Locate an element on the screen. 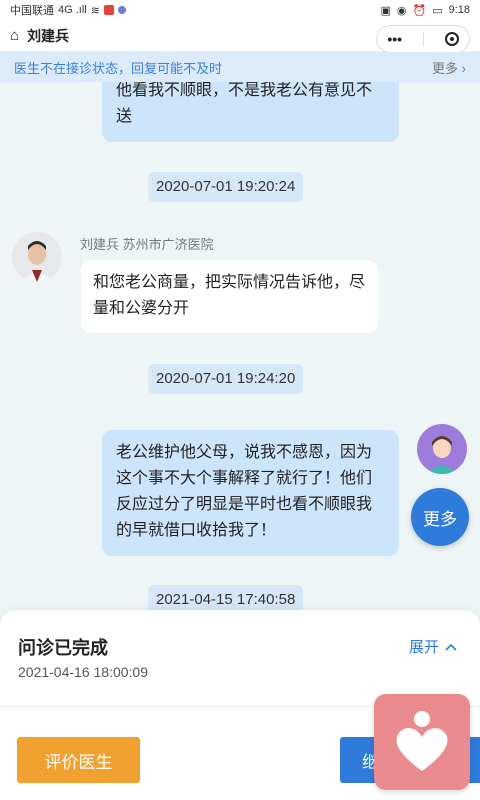 The height and width of the screenshot is (800, 480). doctor-avatar is located at coordinates (37, 257).